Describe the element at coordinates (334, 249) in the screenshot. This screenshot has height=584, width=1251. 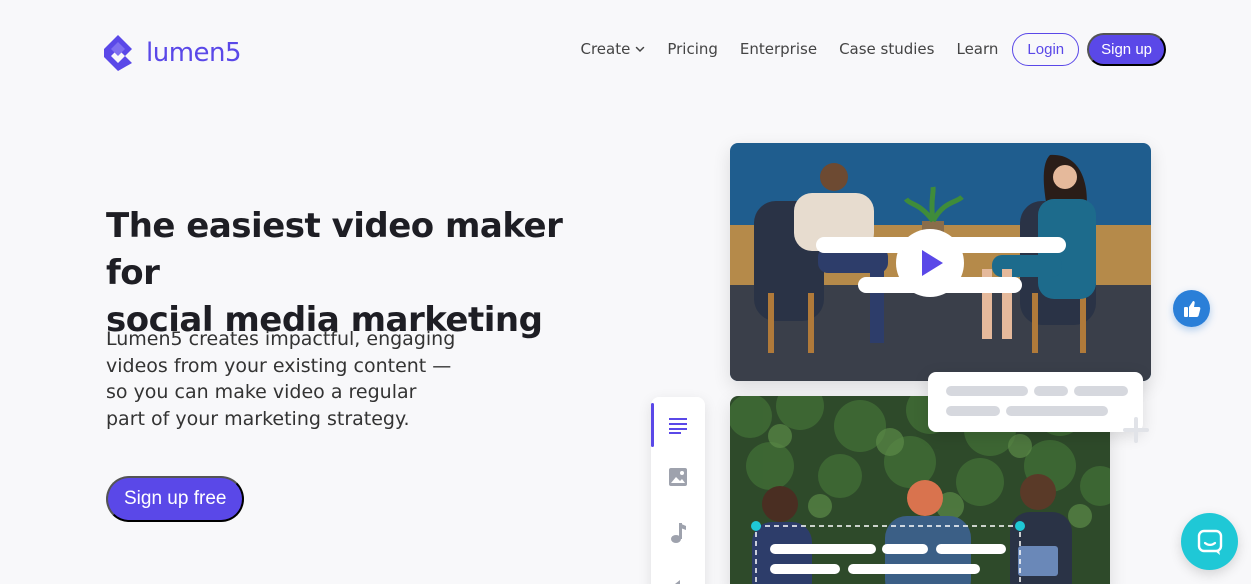
I see `hero-title-line: The easiest video maker for` at that location.